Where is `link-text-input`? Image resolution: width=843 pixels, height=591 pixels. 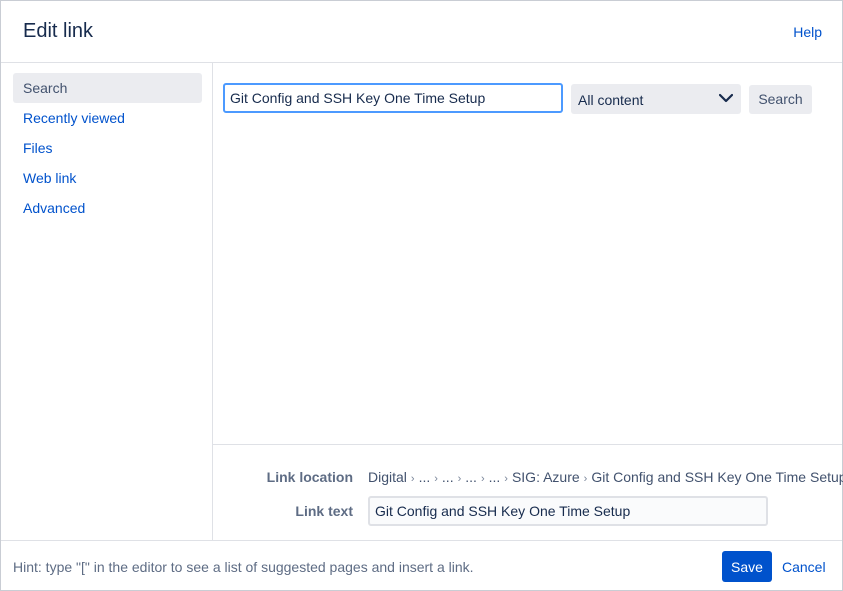
link-text-input is located at coordinates (568, 511).